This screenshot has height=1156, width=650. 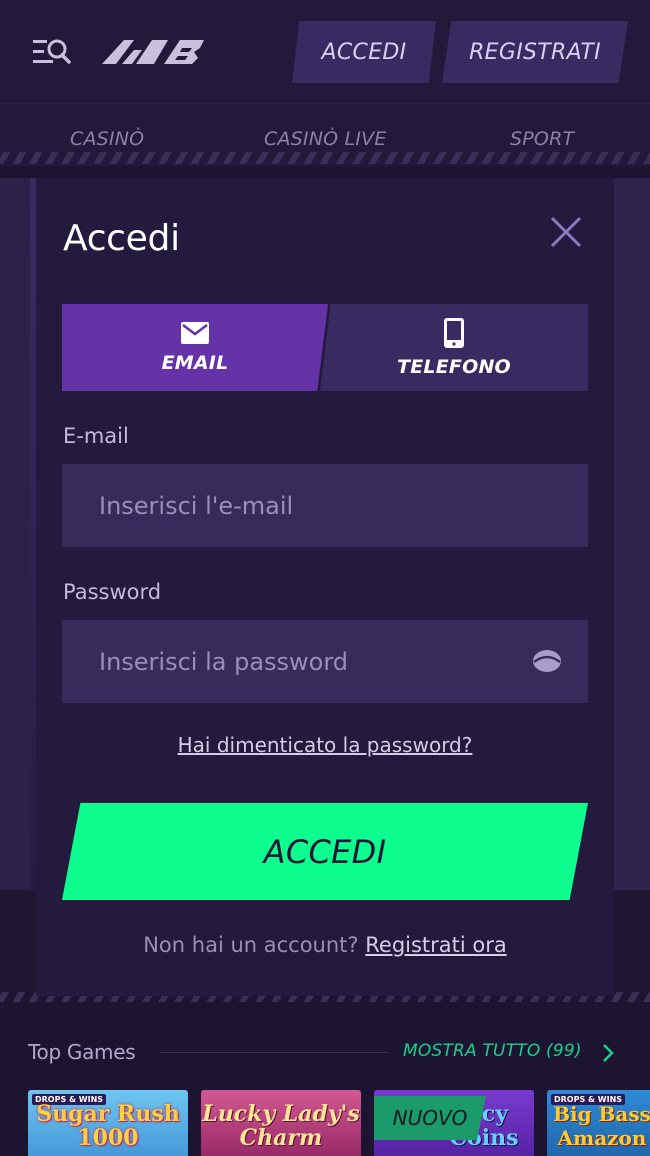 What do you see at coordinates (112, 592) in the screenshot?
I see `password-label: Password` at bounding box center [112, 592].